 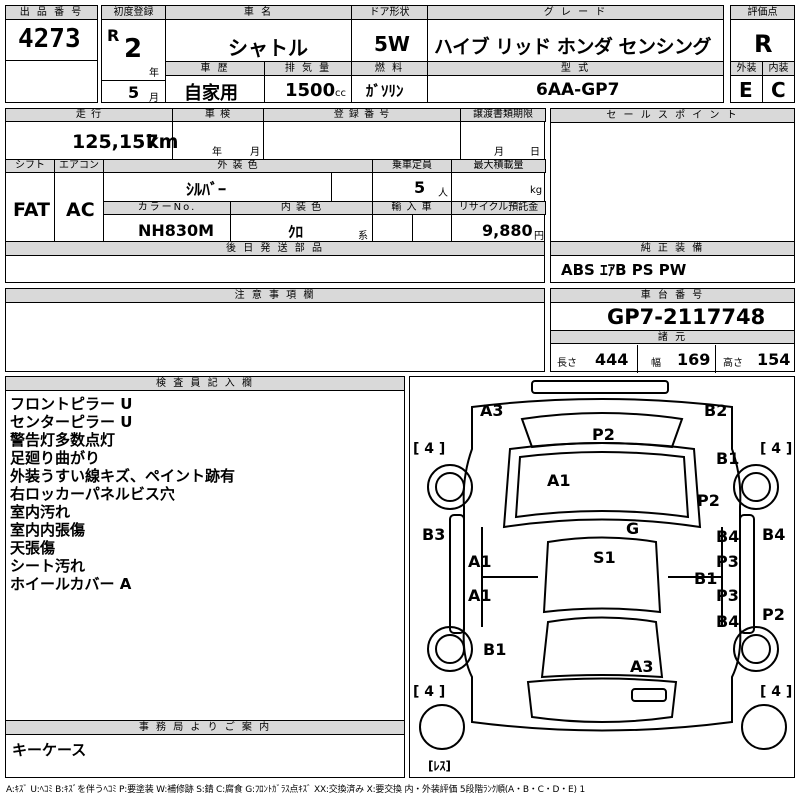 What do you see at coordinates (275, 296) in the screenshot?
I see `caution-label: 注 意 事 項 欄` at bounding box center [275, 296].